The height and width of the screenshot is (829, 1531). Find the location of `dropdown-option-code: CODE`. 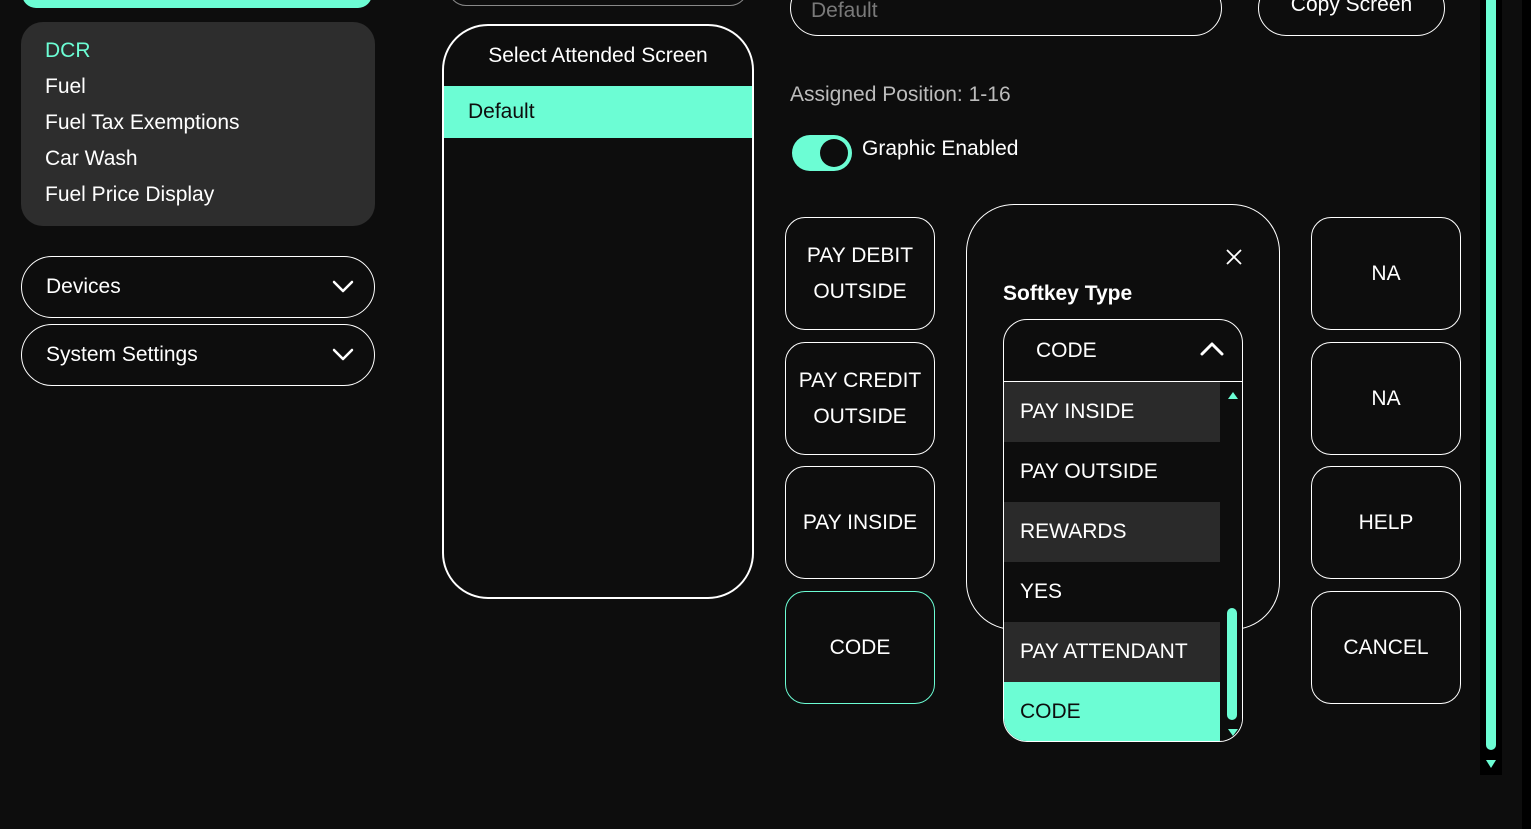

dropdown-option-code: CODE is located at coordinates (1112, 711).